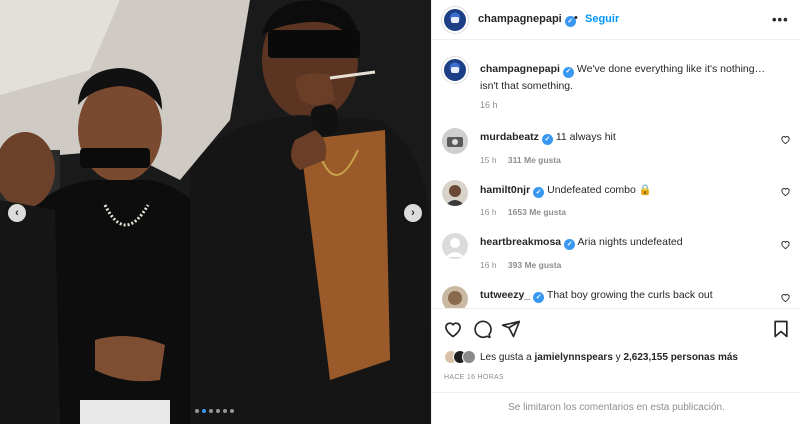 The height and width of the screenshot is (424, 800). I want to click on comment-text: heartbreakmosa ✓ Aria nights undefeated, so click(581, 243).